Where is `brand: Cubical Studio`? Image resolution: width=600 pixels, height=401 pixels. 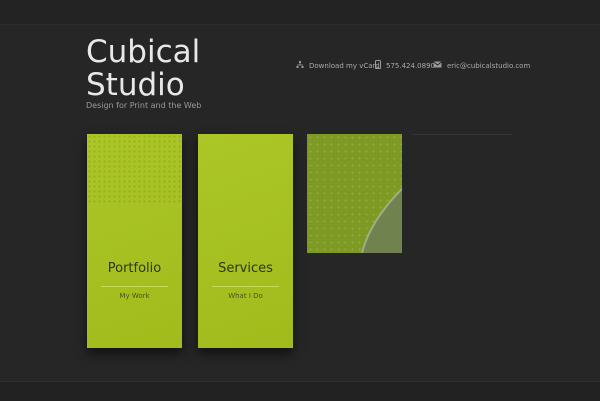
brand: Cubical Studio is located at coordinates (151, 69).